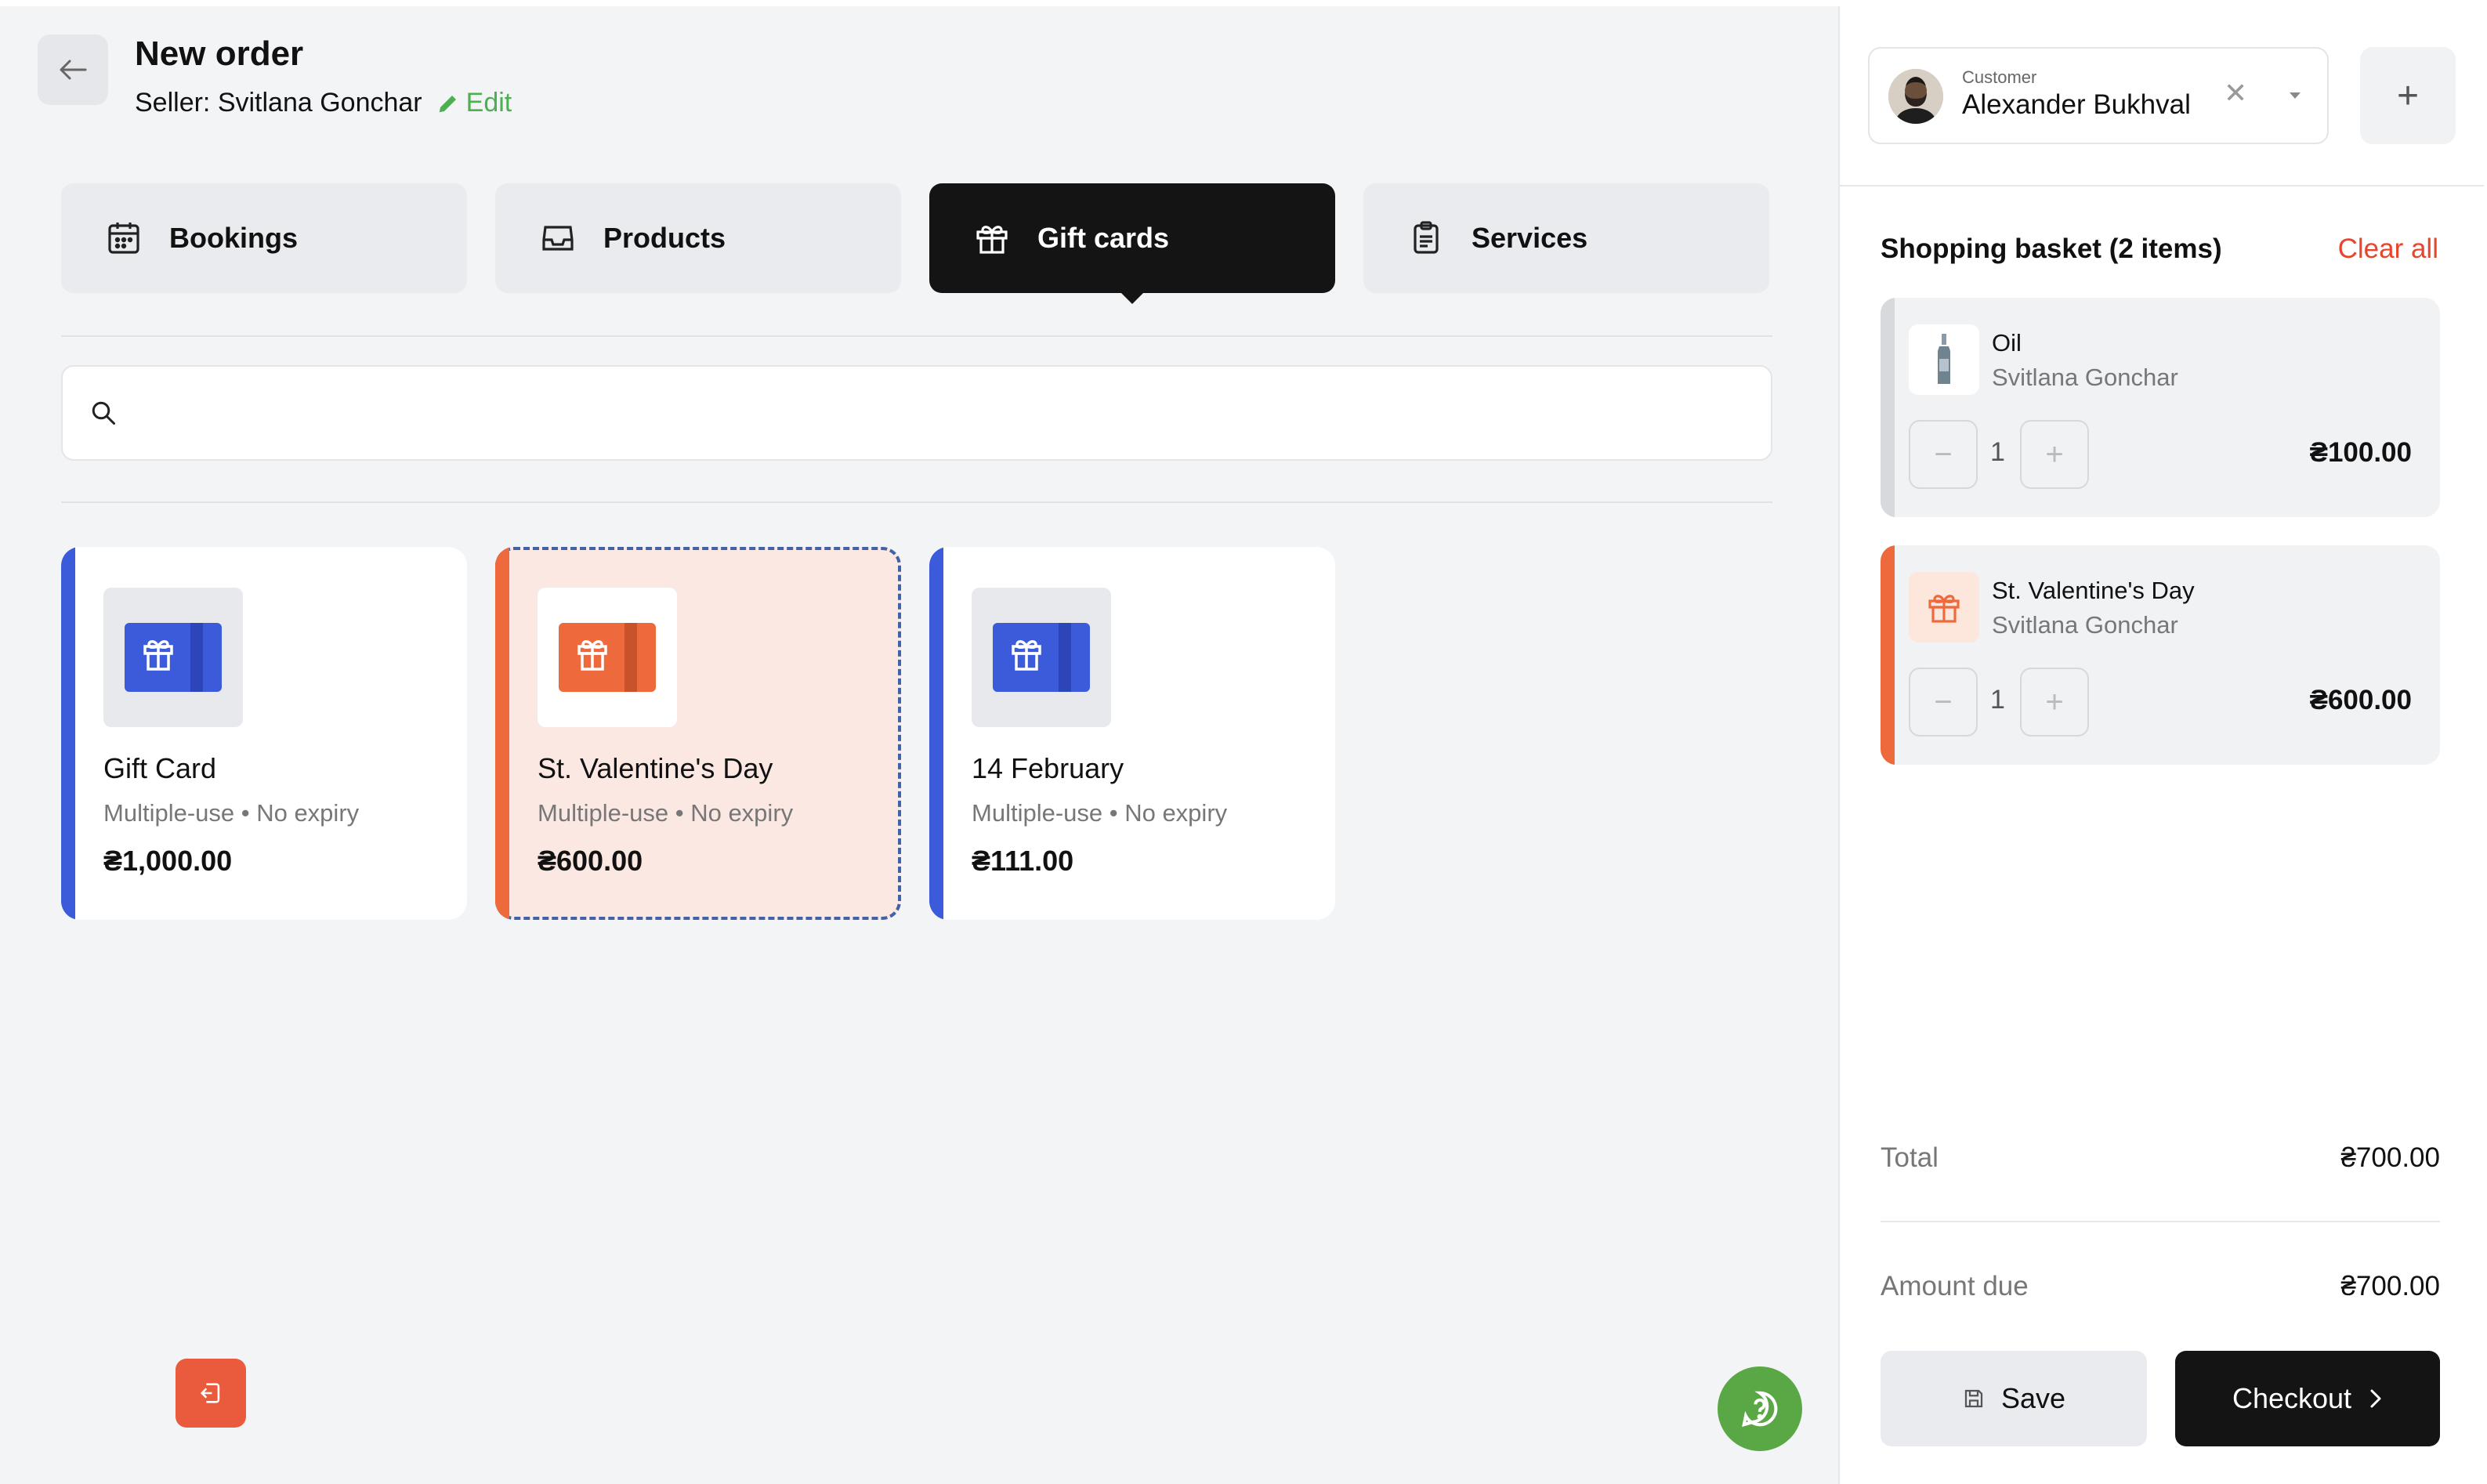 This screenshot has width=2487, height=1484. I want to click on arrow-left-icon, so click(74, 70).